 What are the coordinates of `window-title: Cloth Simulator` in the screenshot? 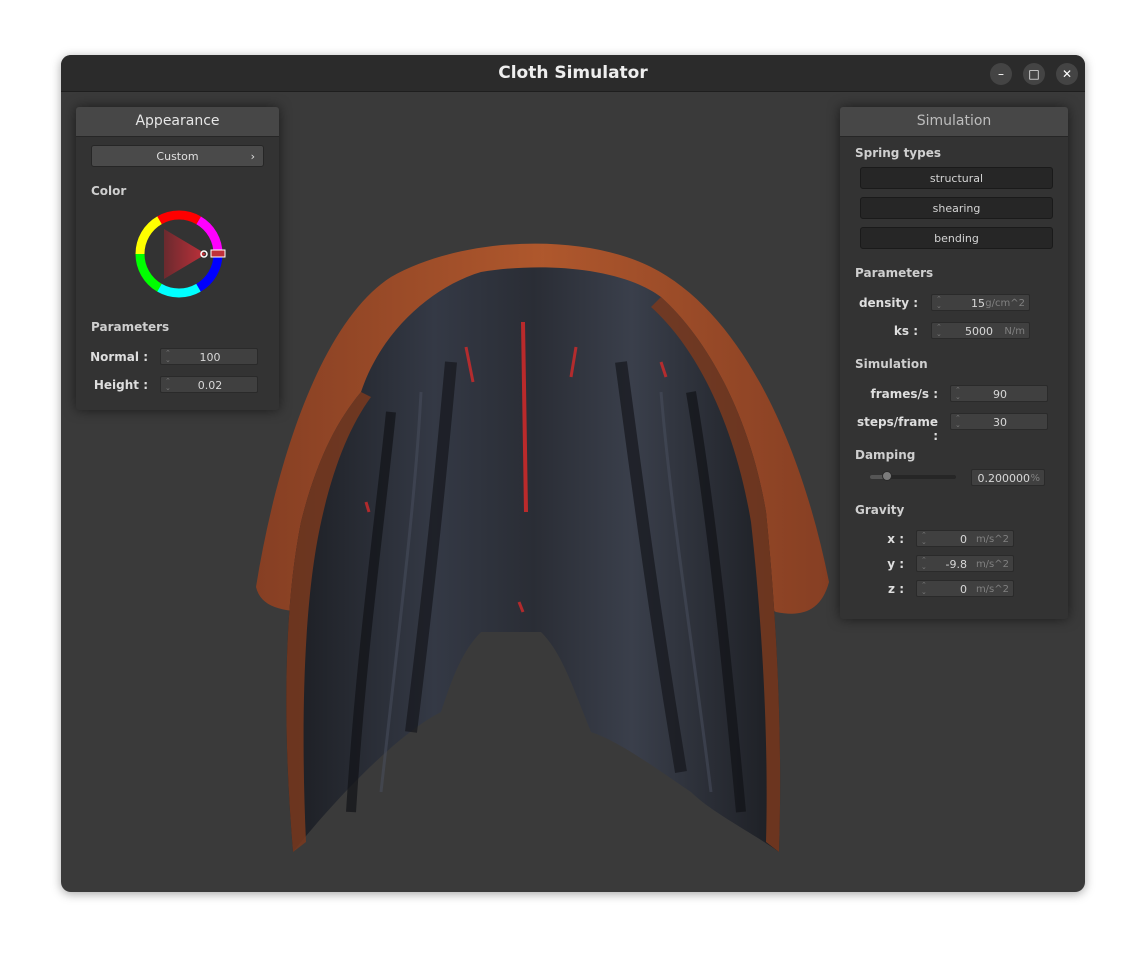 It's located at (573, 73).